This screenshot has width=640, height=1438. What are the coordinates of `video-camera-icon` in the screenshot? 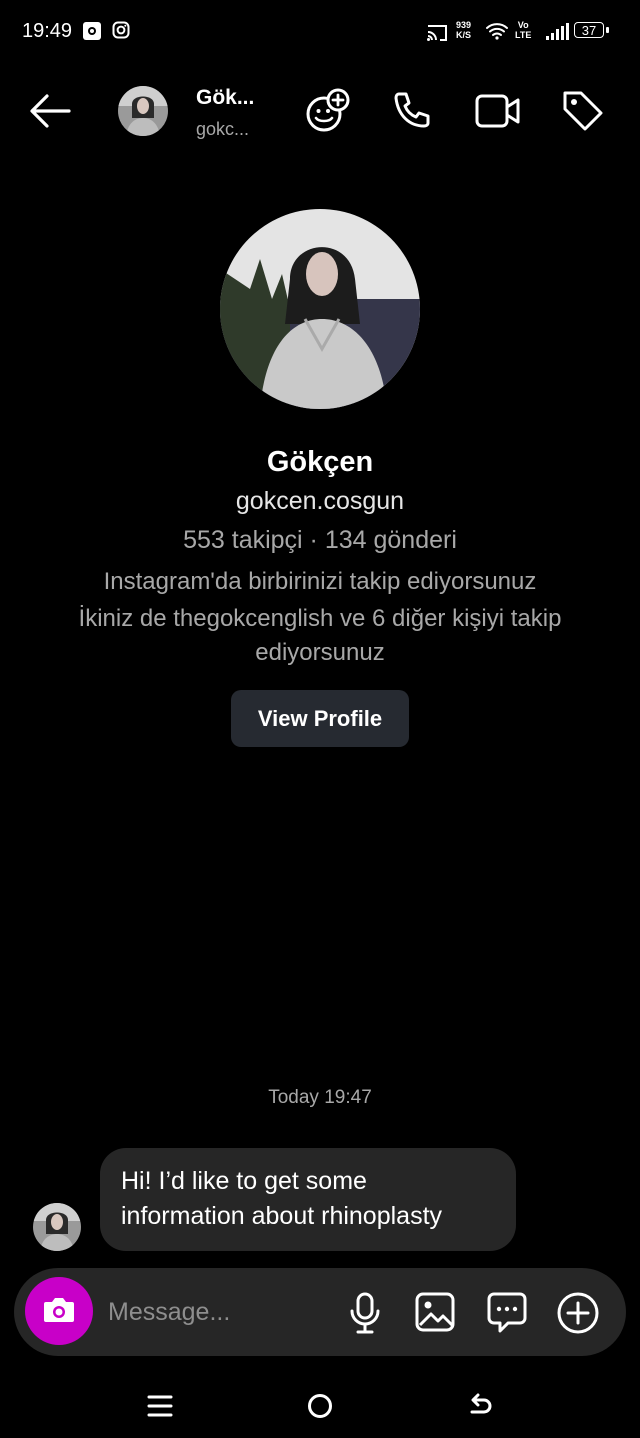 It's located at (498, 111).